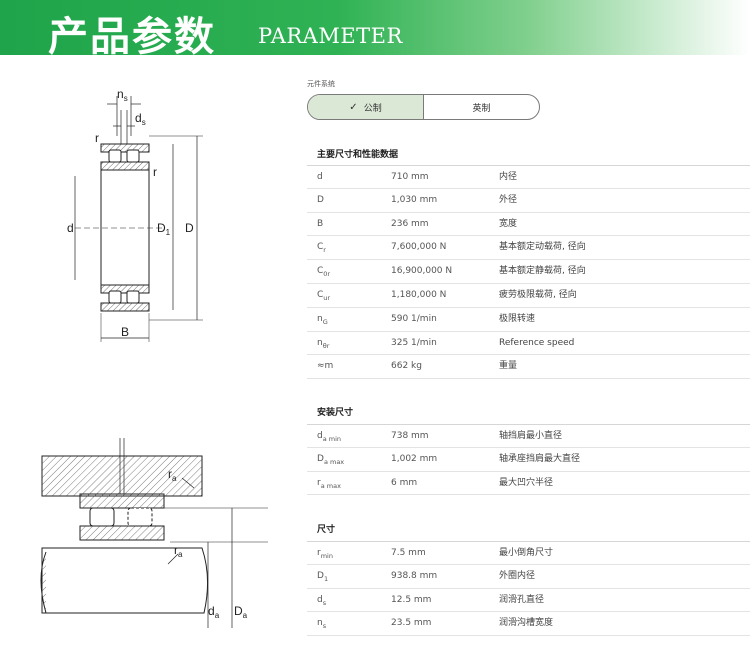 The height and width of the screenshot is (650, 750). I want to click on check-icon: ✓, so click(353, 107).